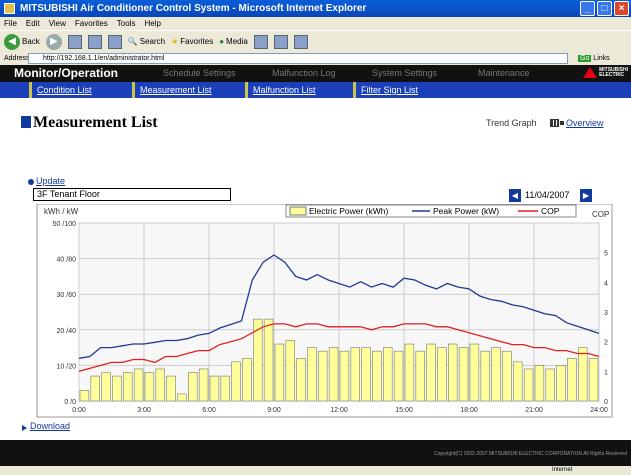  Describe the element at coordinates (349, 211) in the screenshot. I see `legend-electric-power: Electric Power (kWh)` at that location.